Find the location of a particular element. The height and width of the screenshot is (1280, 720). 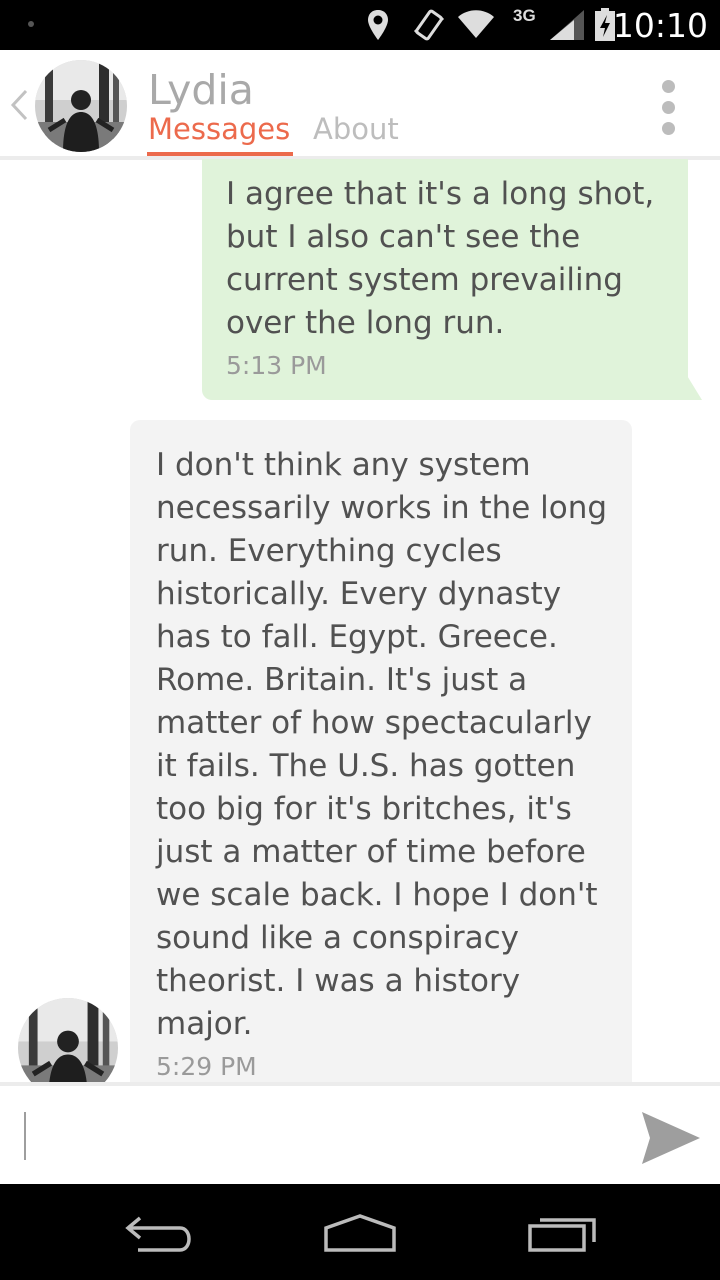

conversation-header: Lydia Messages About is located at coordinates (360, 105).